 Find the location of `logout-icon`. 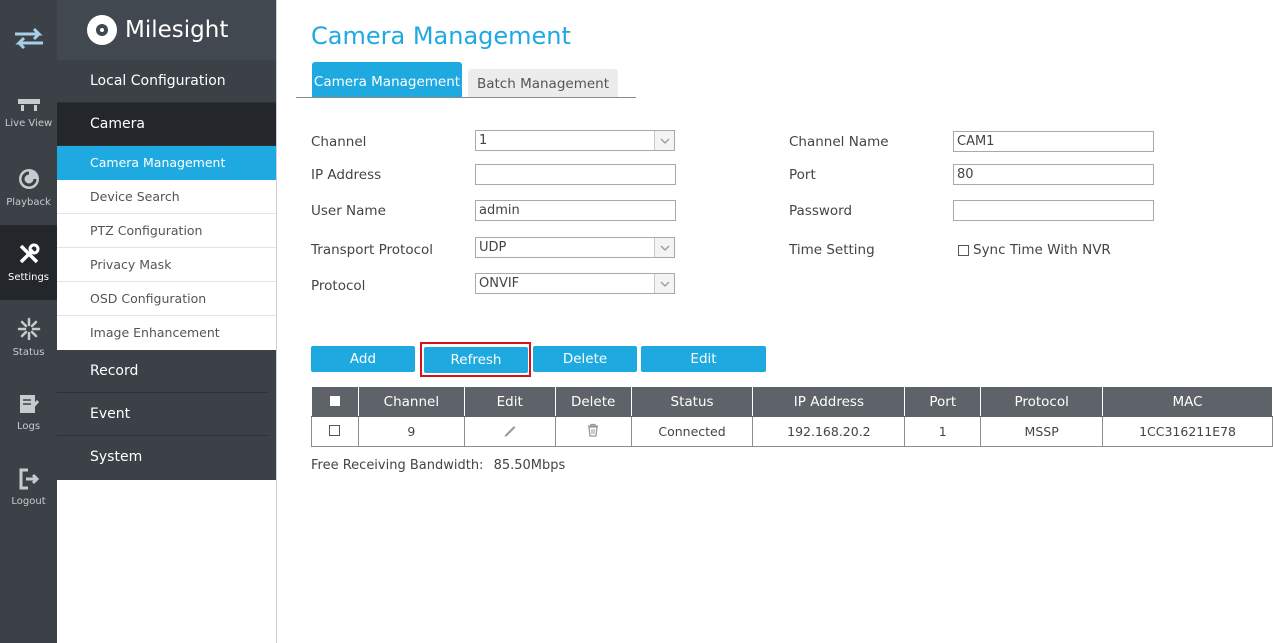

logout-icon is located at coordinates (29, 479).